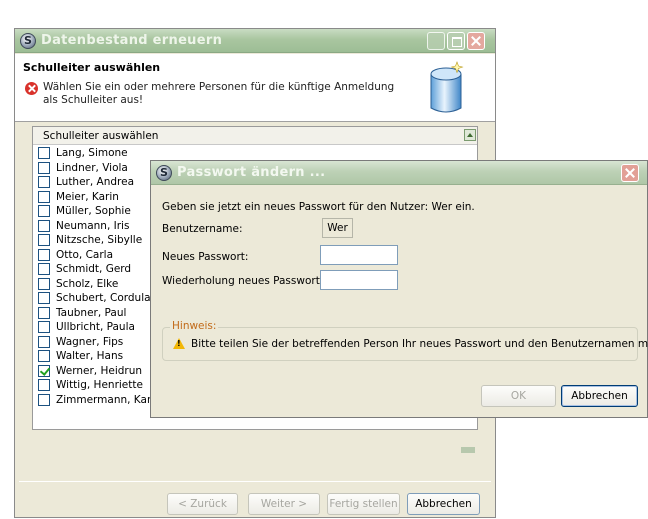  Describe the element at coordinates (337, 228) in the screenshot. I see `username-value: Wer` at that location.